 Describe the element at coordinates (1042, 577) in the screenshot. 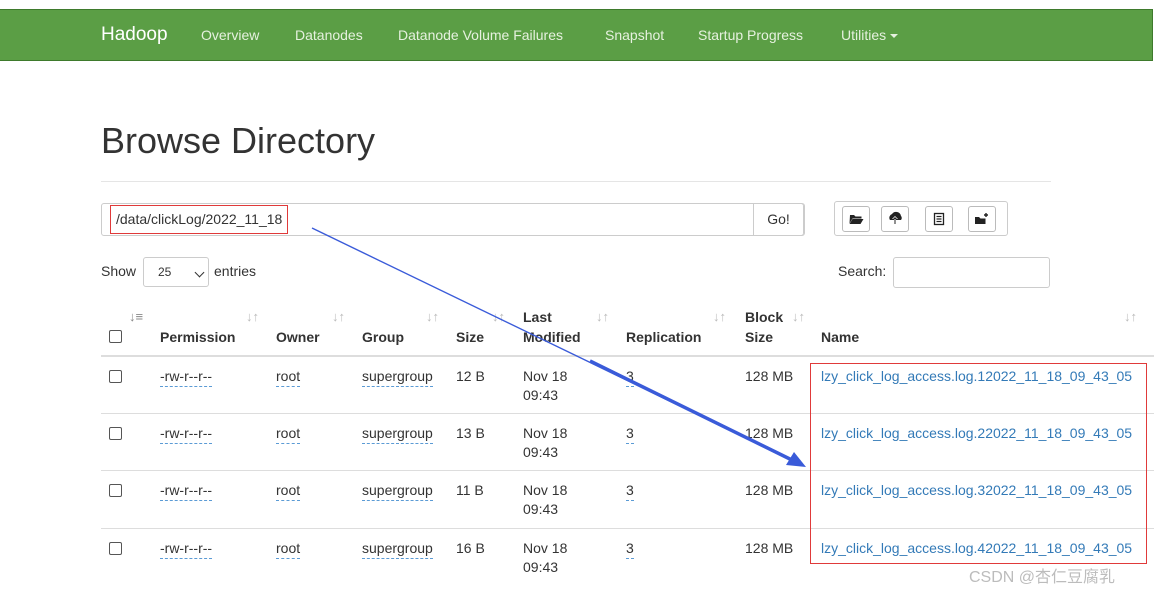

I see `watermark: CSDN @杏仁豆腐乳` at that location.